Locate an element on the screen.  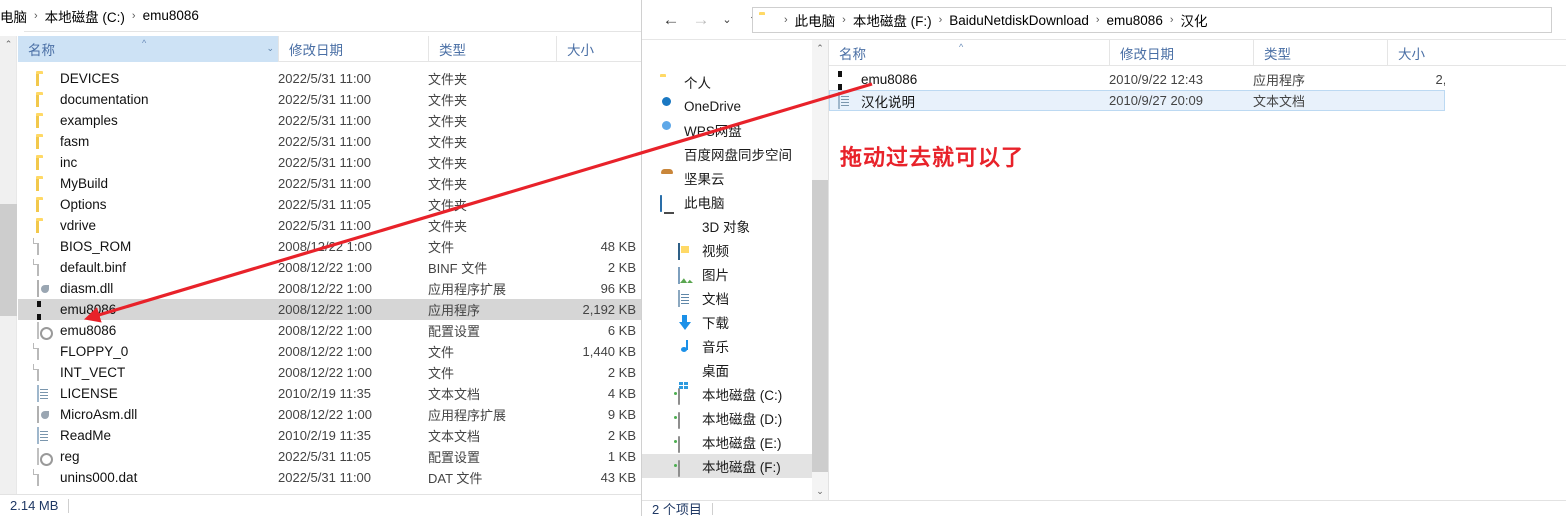
file-name-cell: fasm is located at coordinates (62, 141).